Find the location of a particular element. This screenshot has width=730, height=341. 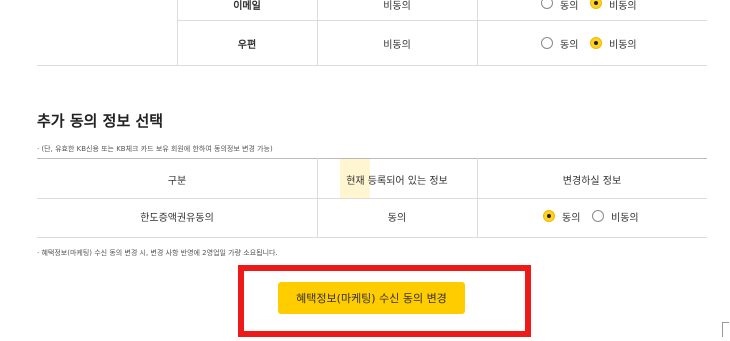

radio-limit-agree is located at coordinates (549, 216).